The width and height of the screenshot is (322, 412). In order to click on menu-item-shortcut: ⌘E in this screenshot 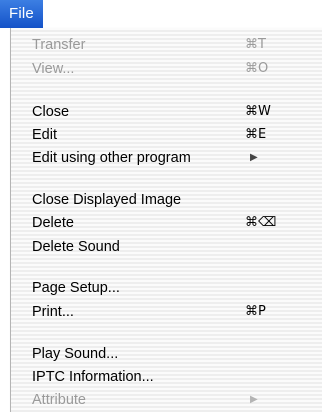, I will do `click(256, 134)`.